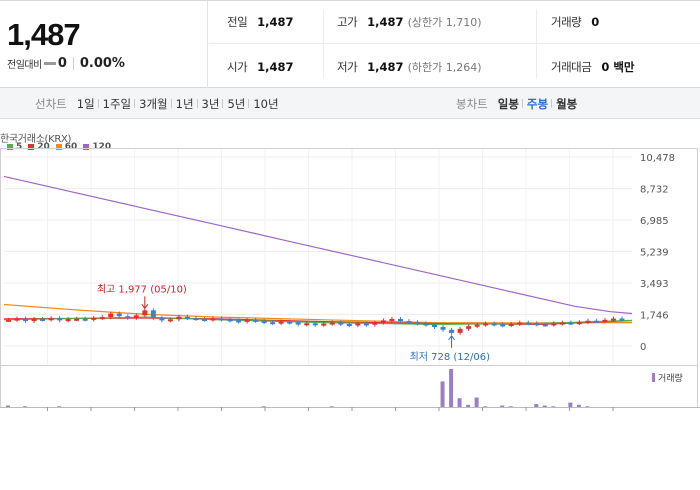  I want to click on period-10y: 10년, so click(262, 104).